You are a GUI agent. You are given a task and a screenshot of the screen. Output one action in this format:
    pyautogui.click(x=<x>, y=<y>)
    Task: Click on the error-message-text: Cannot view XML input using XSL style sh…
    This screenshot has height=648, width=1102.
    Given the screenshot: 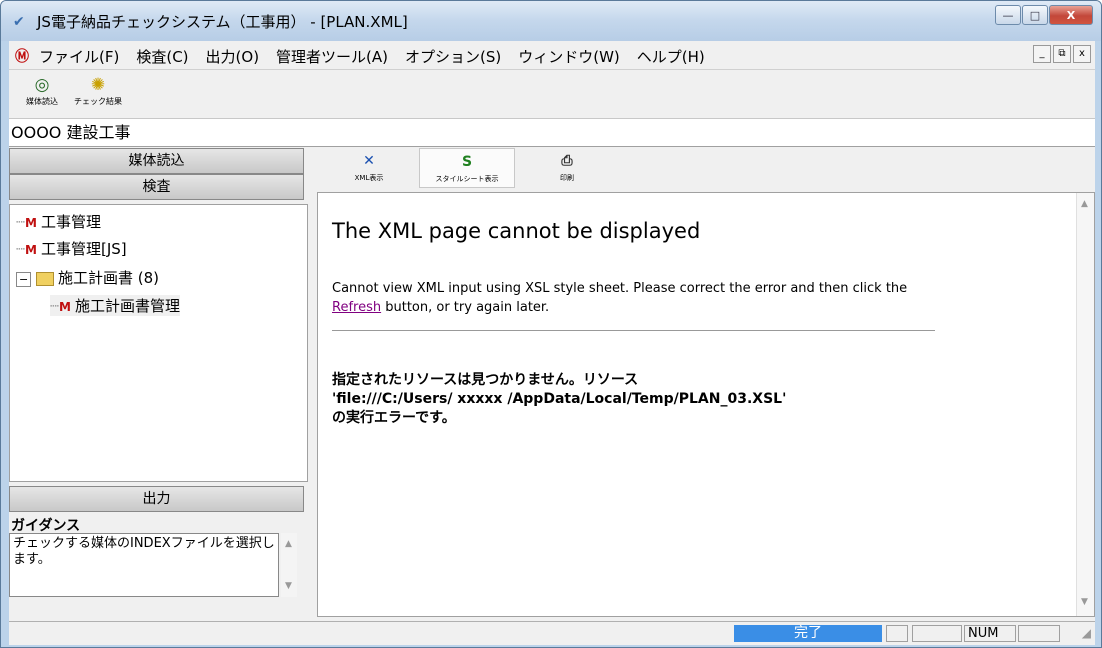 What is the action you would take?
    pyautogui.click(x=620, y=288)
    